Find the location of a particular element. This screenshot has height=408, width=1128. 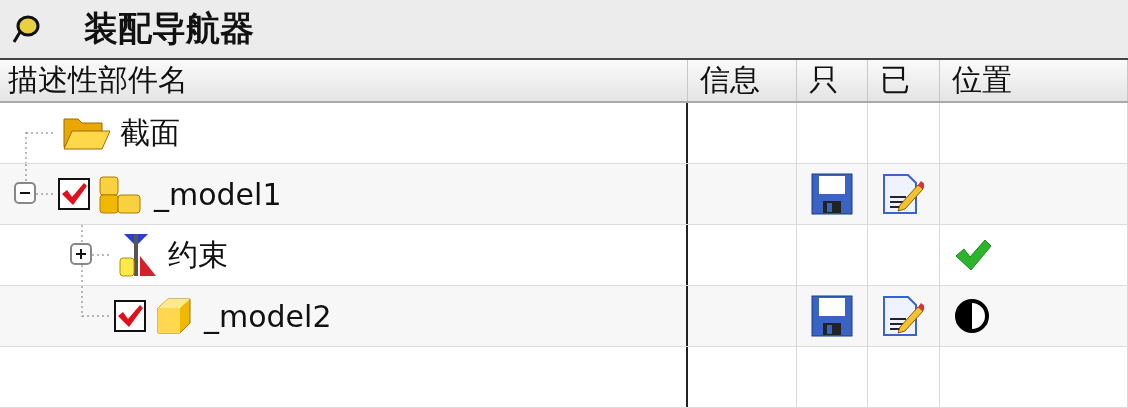

plus-icon is located at coordinates (81, 254).